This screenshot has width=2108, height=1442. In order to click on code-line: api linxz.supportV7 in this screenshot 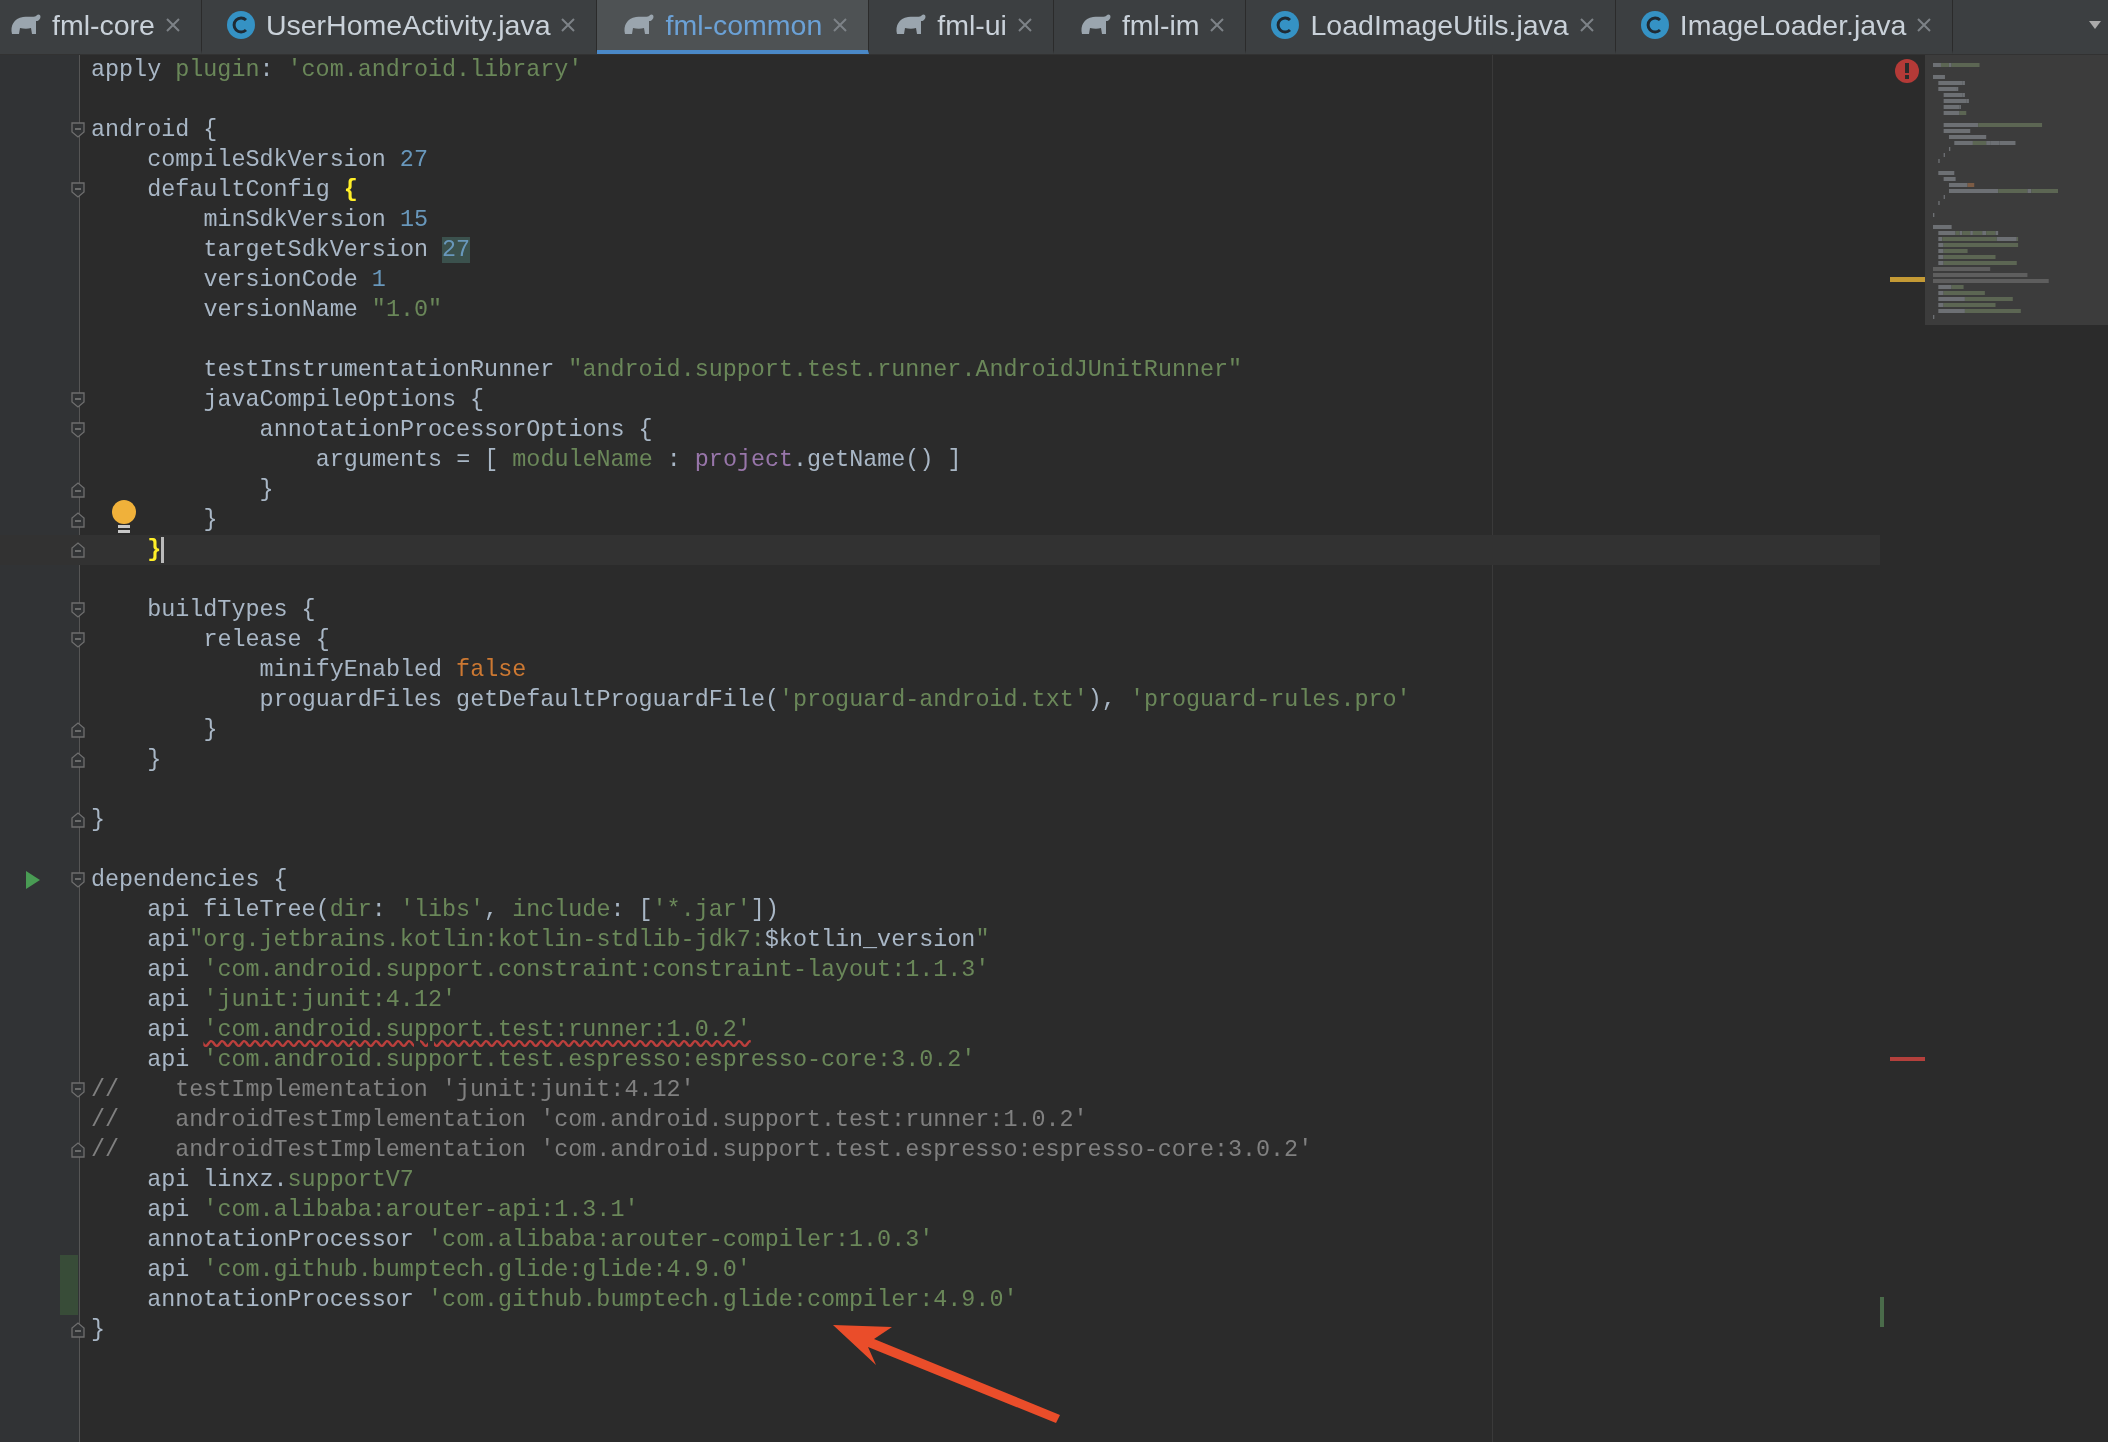, I will do `click(280, 1180)`.